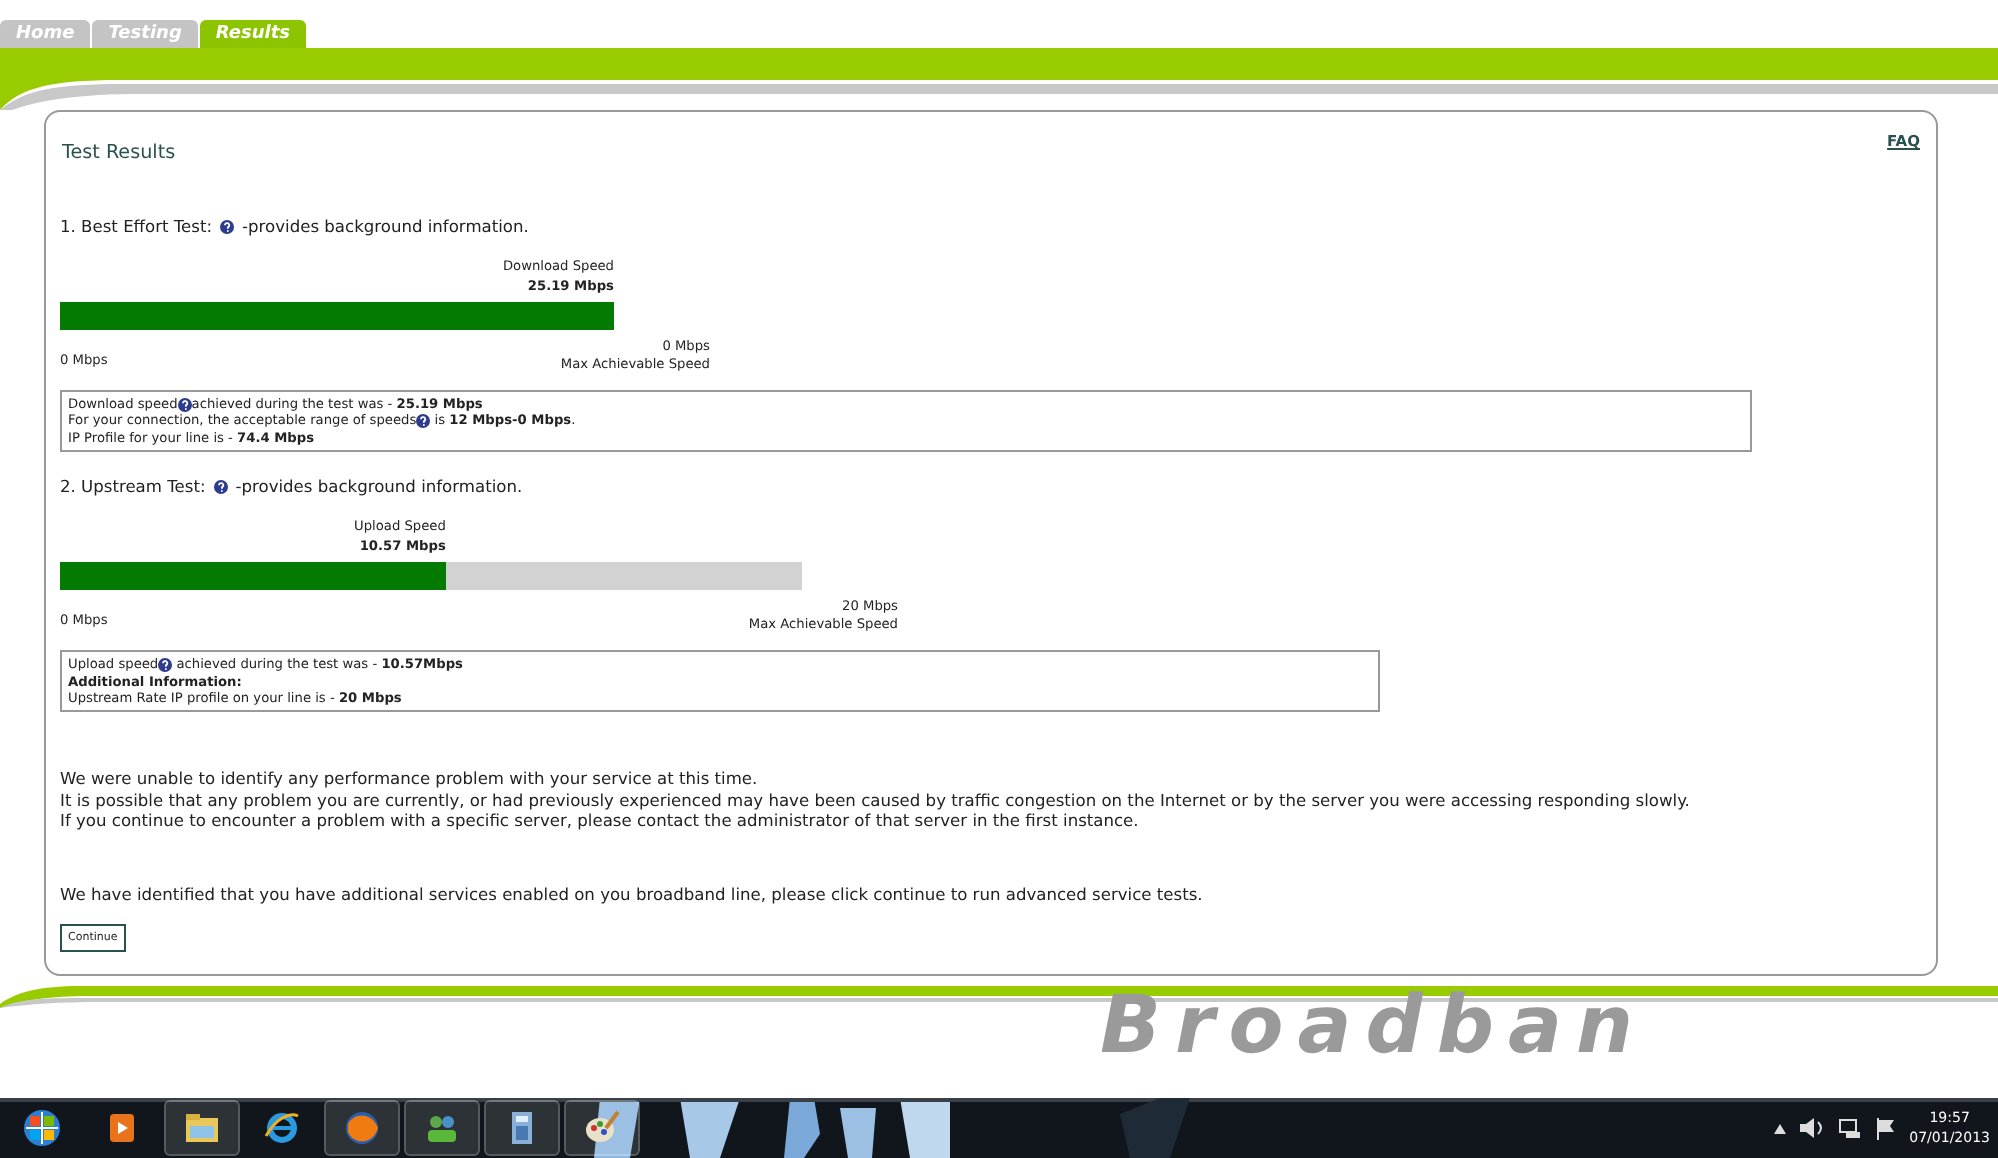 This screenshot has height=1158, width=1998. What do you see at coordinates (600, 821) in the screenshot?
I see `result-message: If you continue to encounter a problem with a specific server, please contact the administrator of that server in the first instance.` at bounding box center [600, 821].